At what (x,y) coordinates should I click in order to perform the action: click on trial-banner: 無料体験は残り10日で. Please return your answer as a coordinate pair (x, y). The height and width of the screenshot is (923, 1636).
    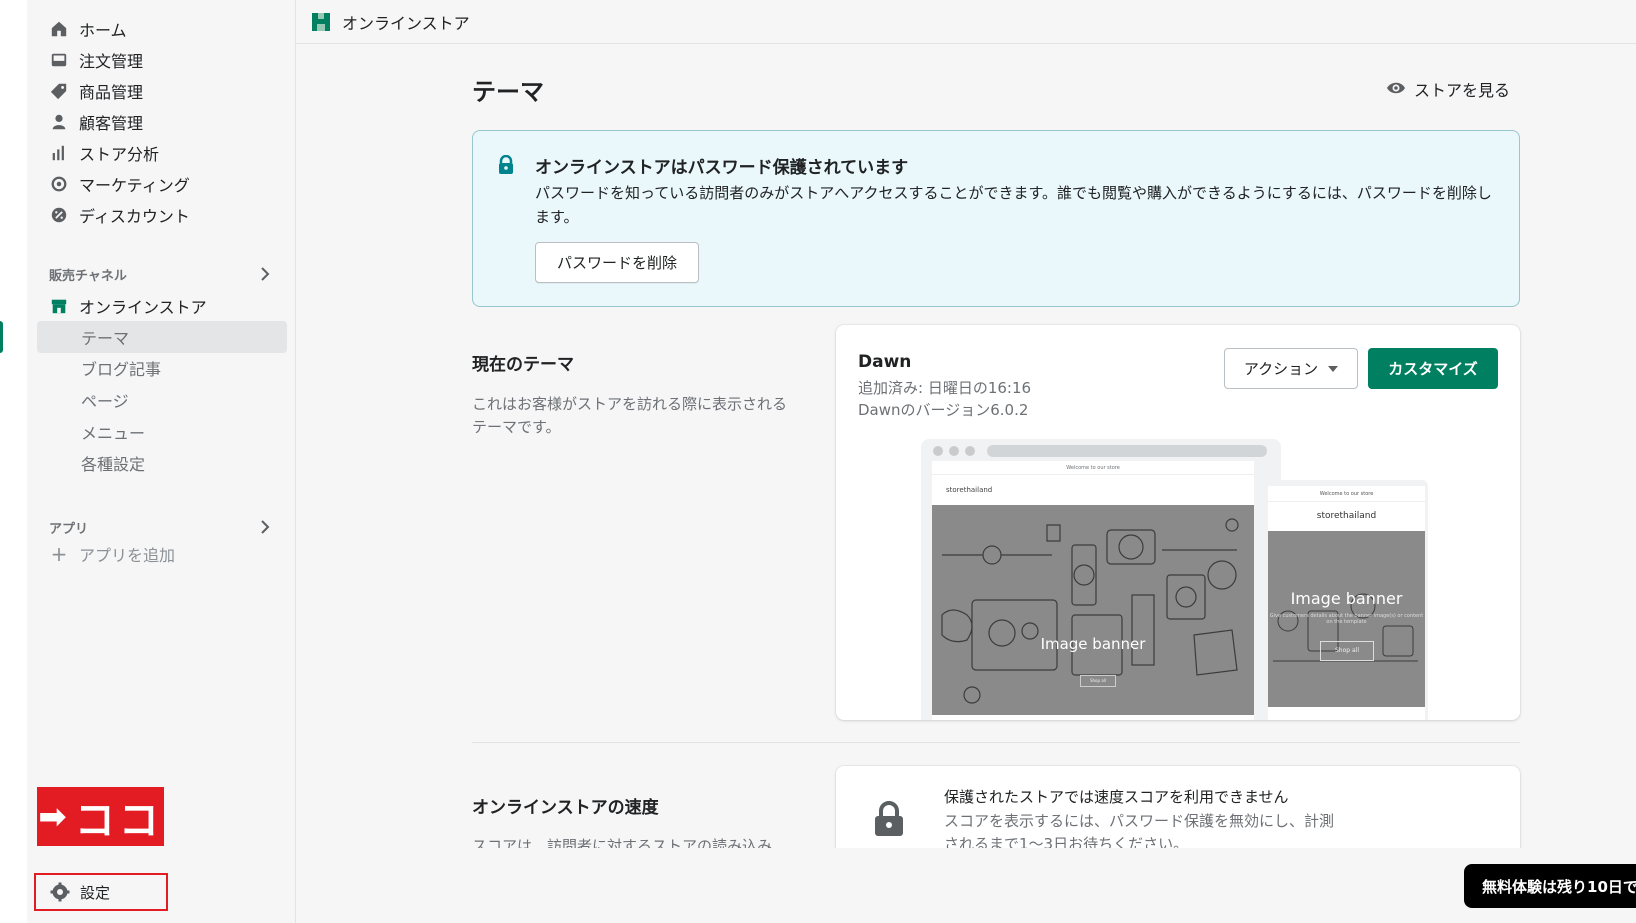
    Looking at the image, I should click on (1550, 886).